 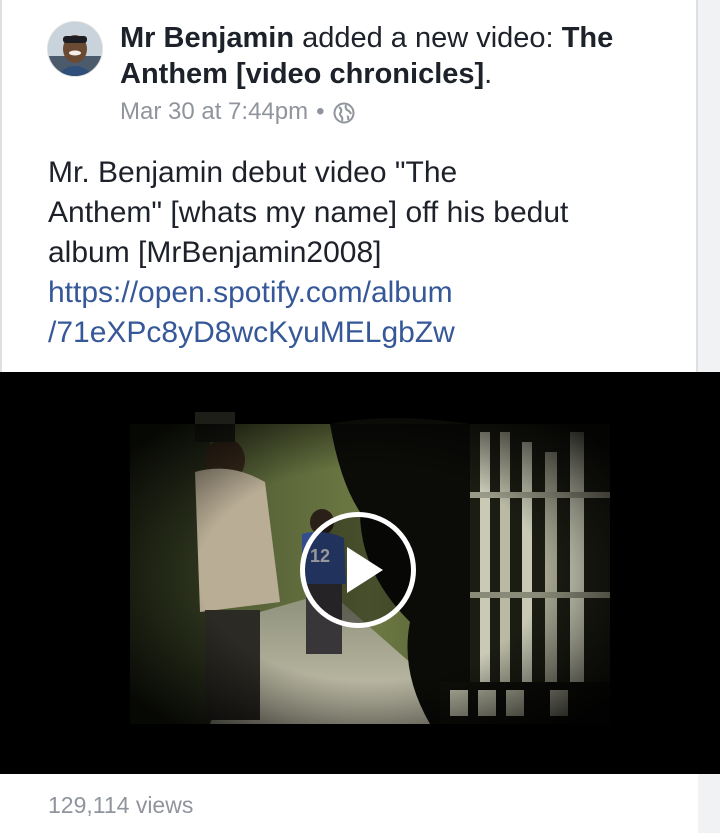 What do you see at coordinates (215, 252) in the screenshot?
I see `post-body-line: album [MrBenjamin2008]` at bounding box center [215, 252].